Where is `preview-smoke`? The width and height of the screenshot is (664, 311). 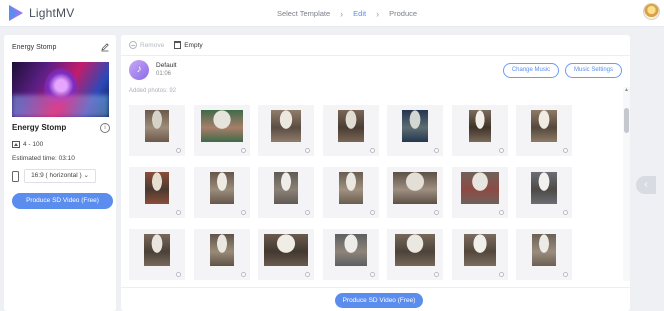
preview-smoke is located at coordinates (60, 106).